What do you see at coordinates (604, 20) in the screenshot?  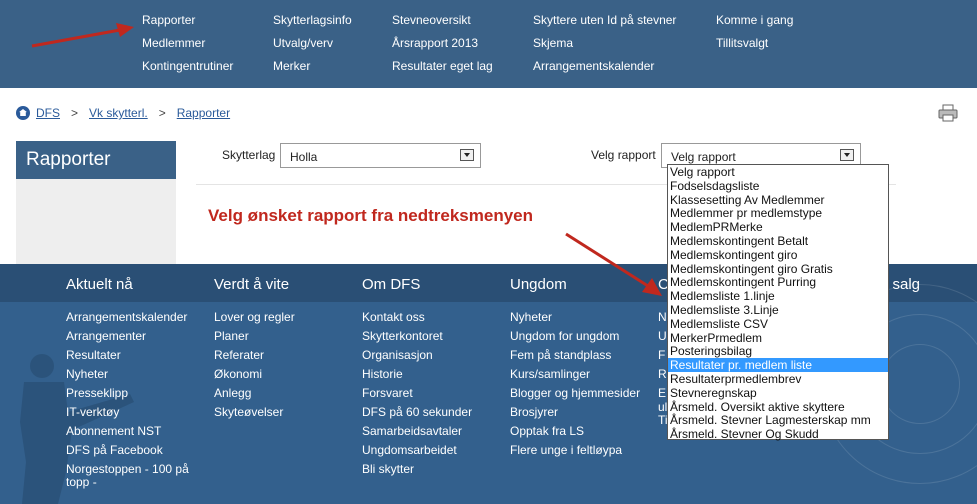 I see `nav-skyttere-uten-id: Skyttere uten Id på stevner` at bounding box center [604, 20].